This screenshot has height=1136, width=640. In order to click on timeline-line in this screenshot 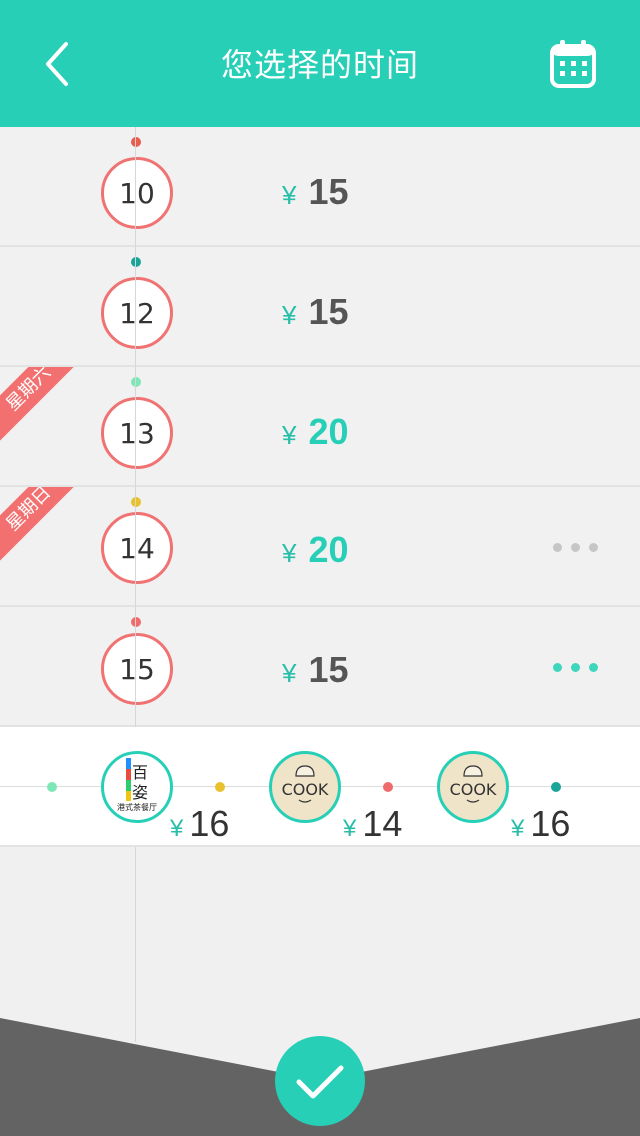, I will do `click(135, 584)`.